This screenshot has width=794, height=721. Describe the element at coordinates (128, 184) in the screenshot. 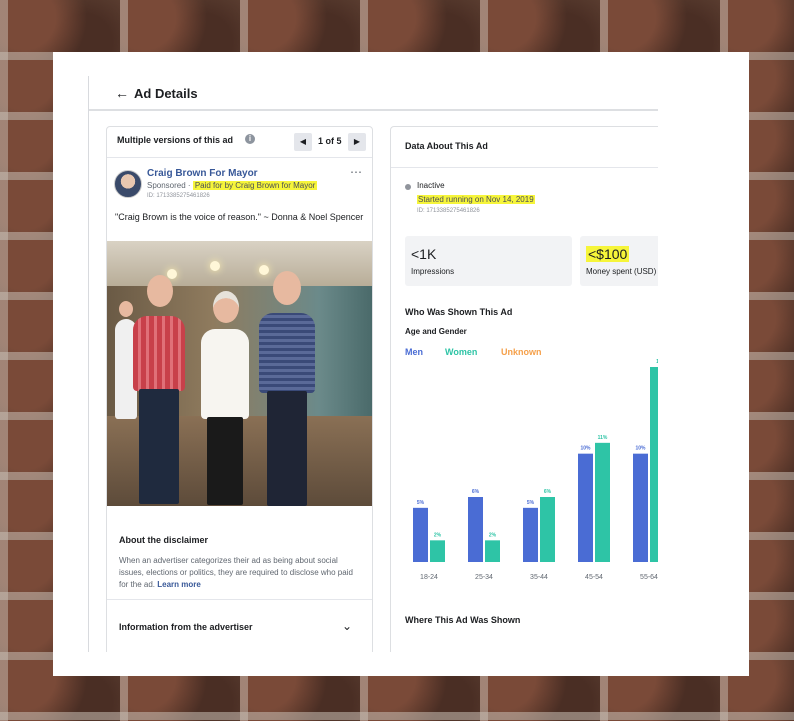

I see `avatar` at that location.